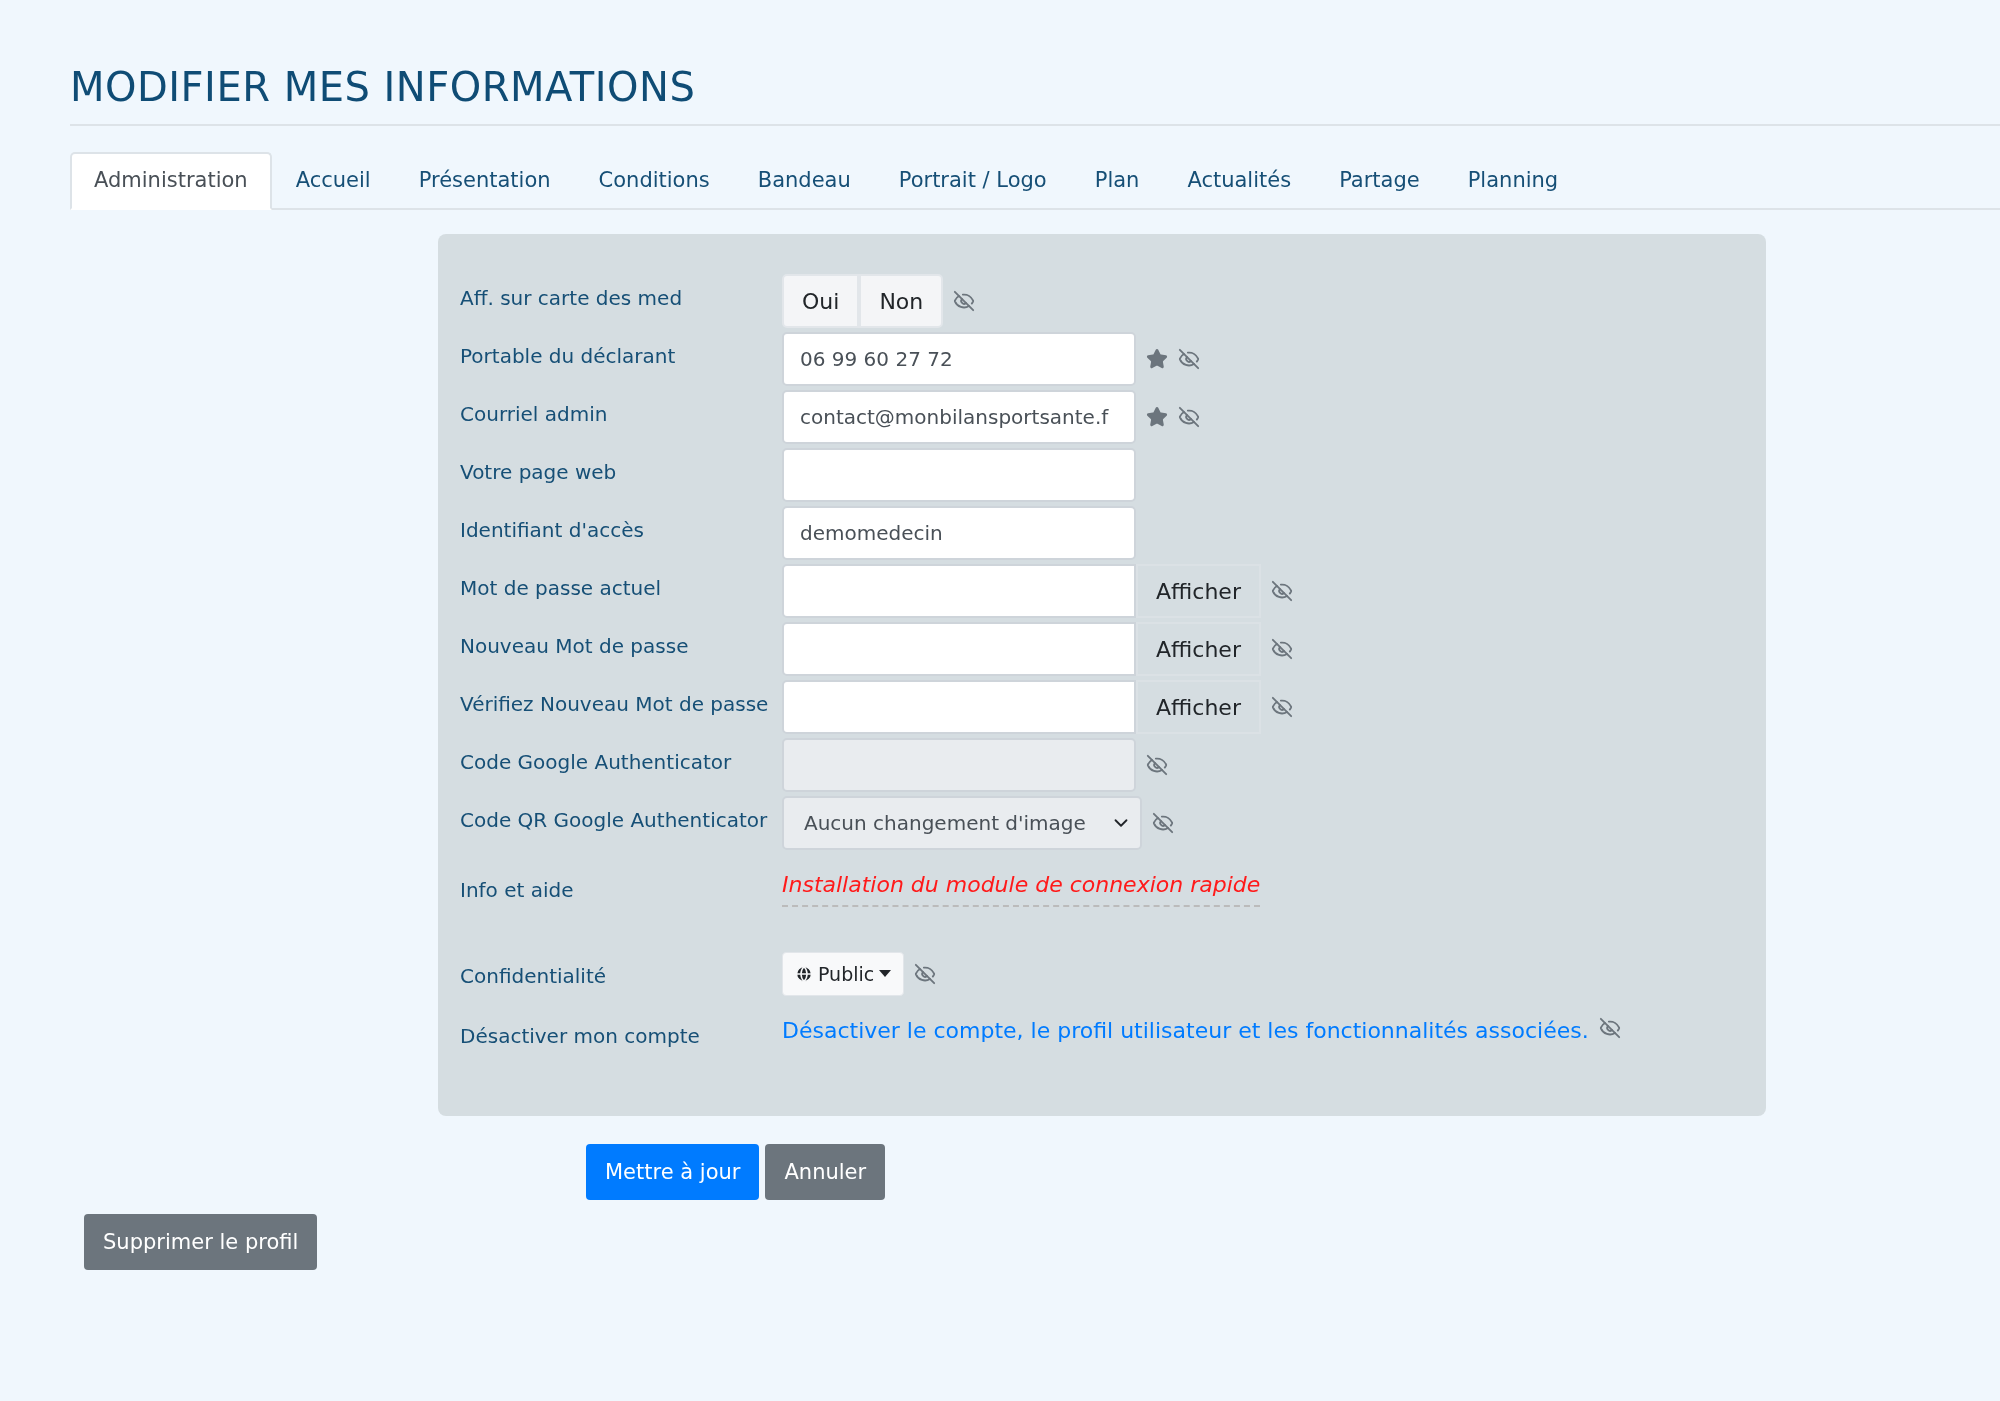 Image resolution: width=2000 pixels, height=1401 pixels. I want to click on field-label: Mot de passe actuel, so click(561, 588).